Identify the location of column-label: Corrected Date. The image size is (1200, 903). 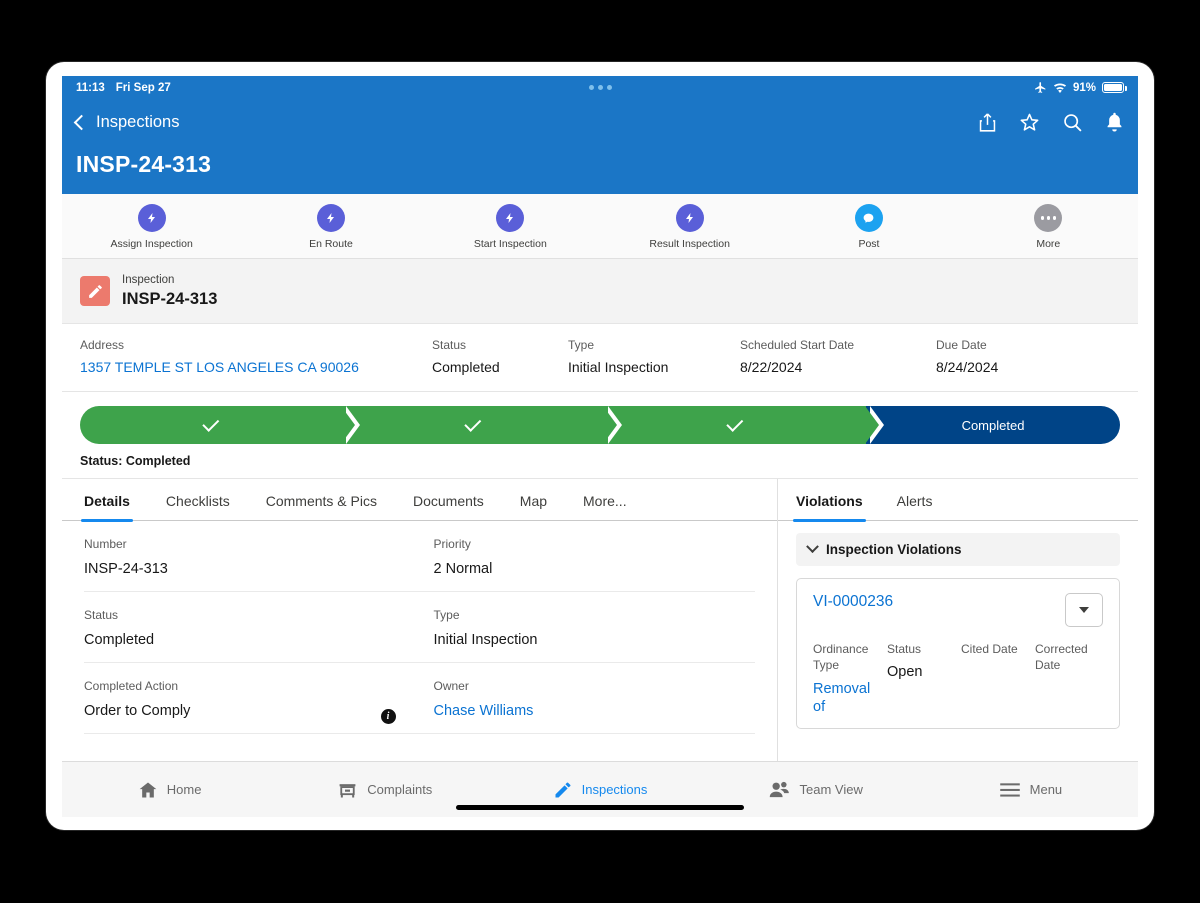
(1061, 657).